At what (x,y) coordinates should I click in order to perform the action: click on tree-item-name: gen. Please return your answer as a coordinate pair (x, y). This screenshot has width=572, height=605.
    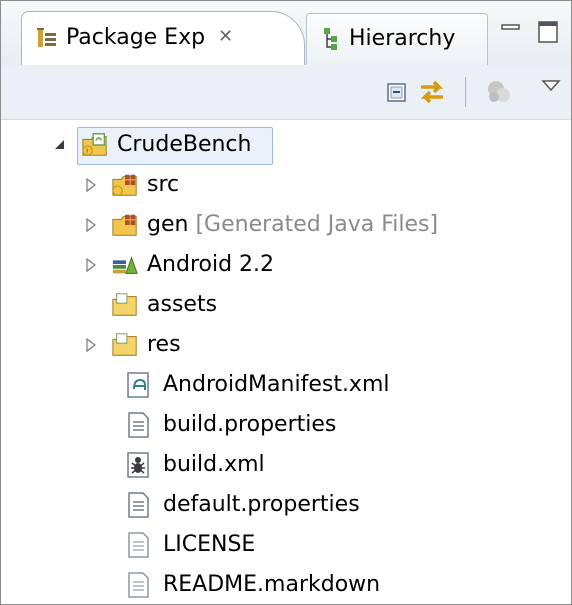
    Looking at the image, I should click on (168, 224).